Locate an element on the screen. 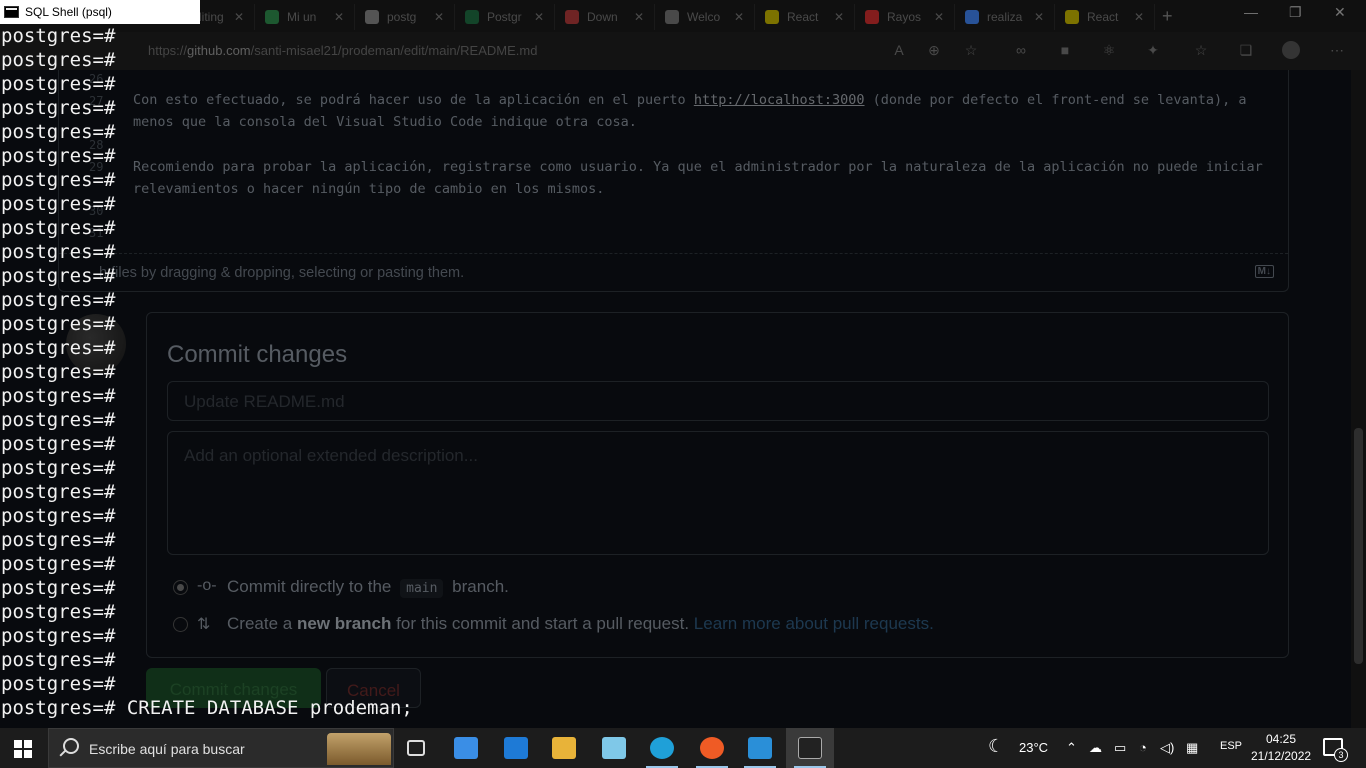 The width and height of the screenshot is (1366, 768). console-title: SQL Shell (psql) is located at coordinates (68, 12).